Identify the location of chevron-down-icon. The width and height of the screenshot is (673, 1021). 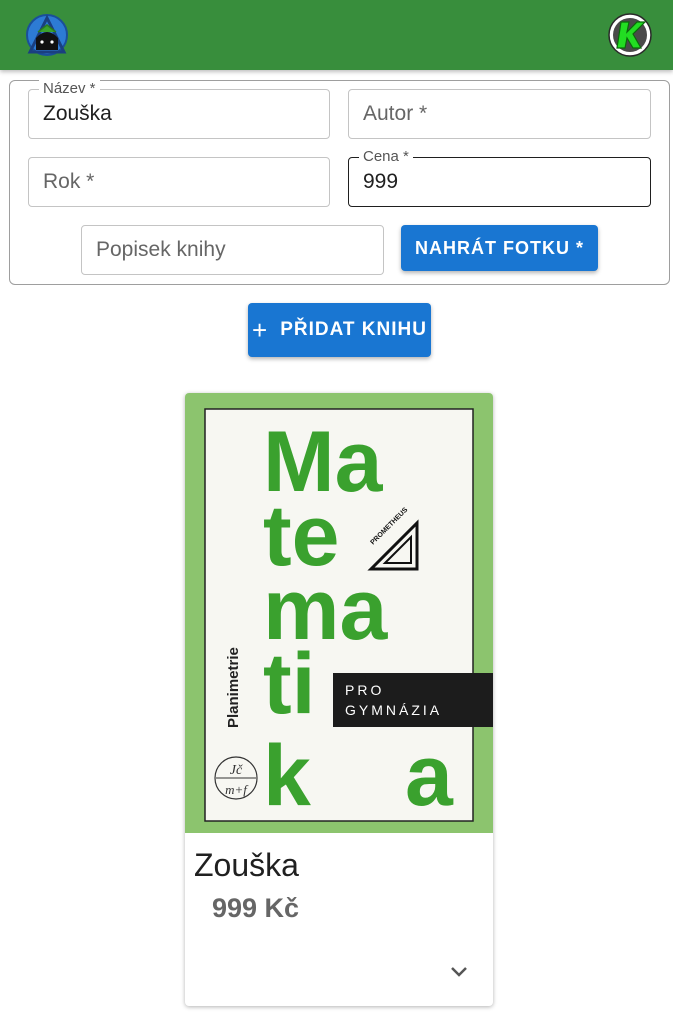
(459, 972).